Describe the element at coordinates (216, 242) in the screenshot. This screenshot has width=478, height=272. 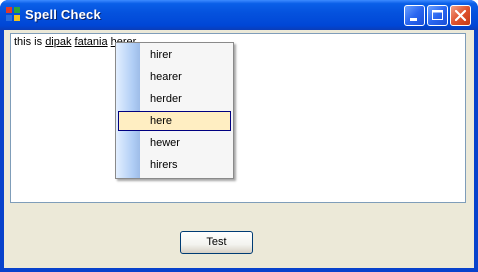
I see `test-button: Test` at that location.